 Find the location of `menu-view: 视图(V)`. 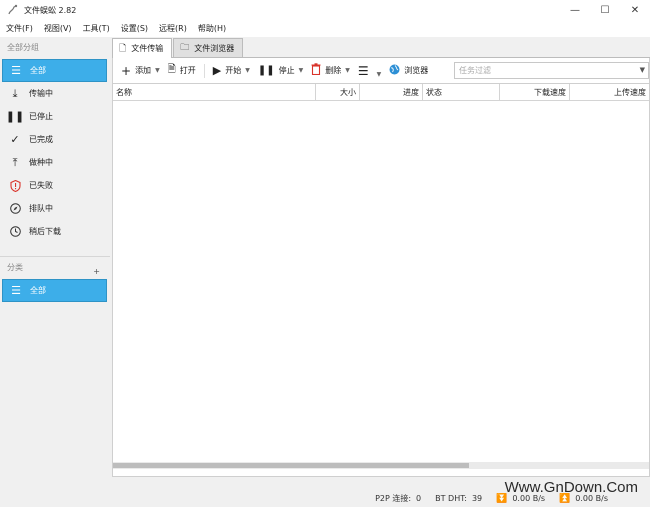

menu-view: 视图(V) is located at coordinates (58, 28).